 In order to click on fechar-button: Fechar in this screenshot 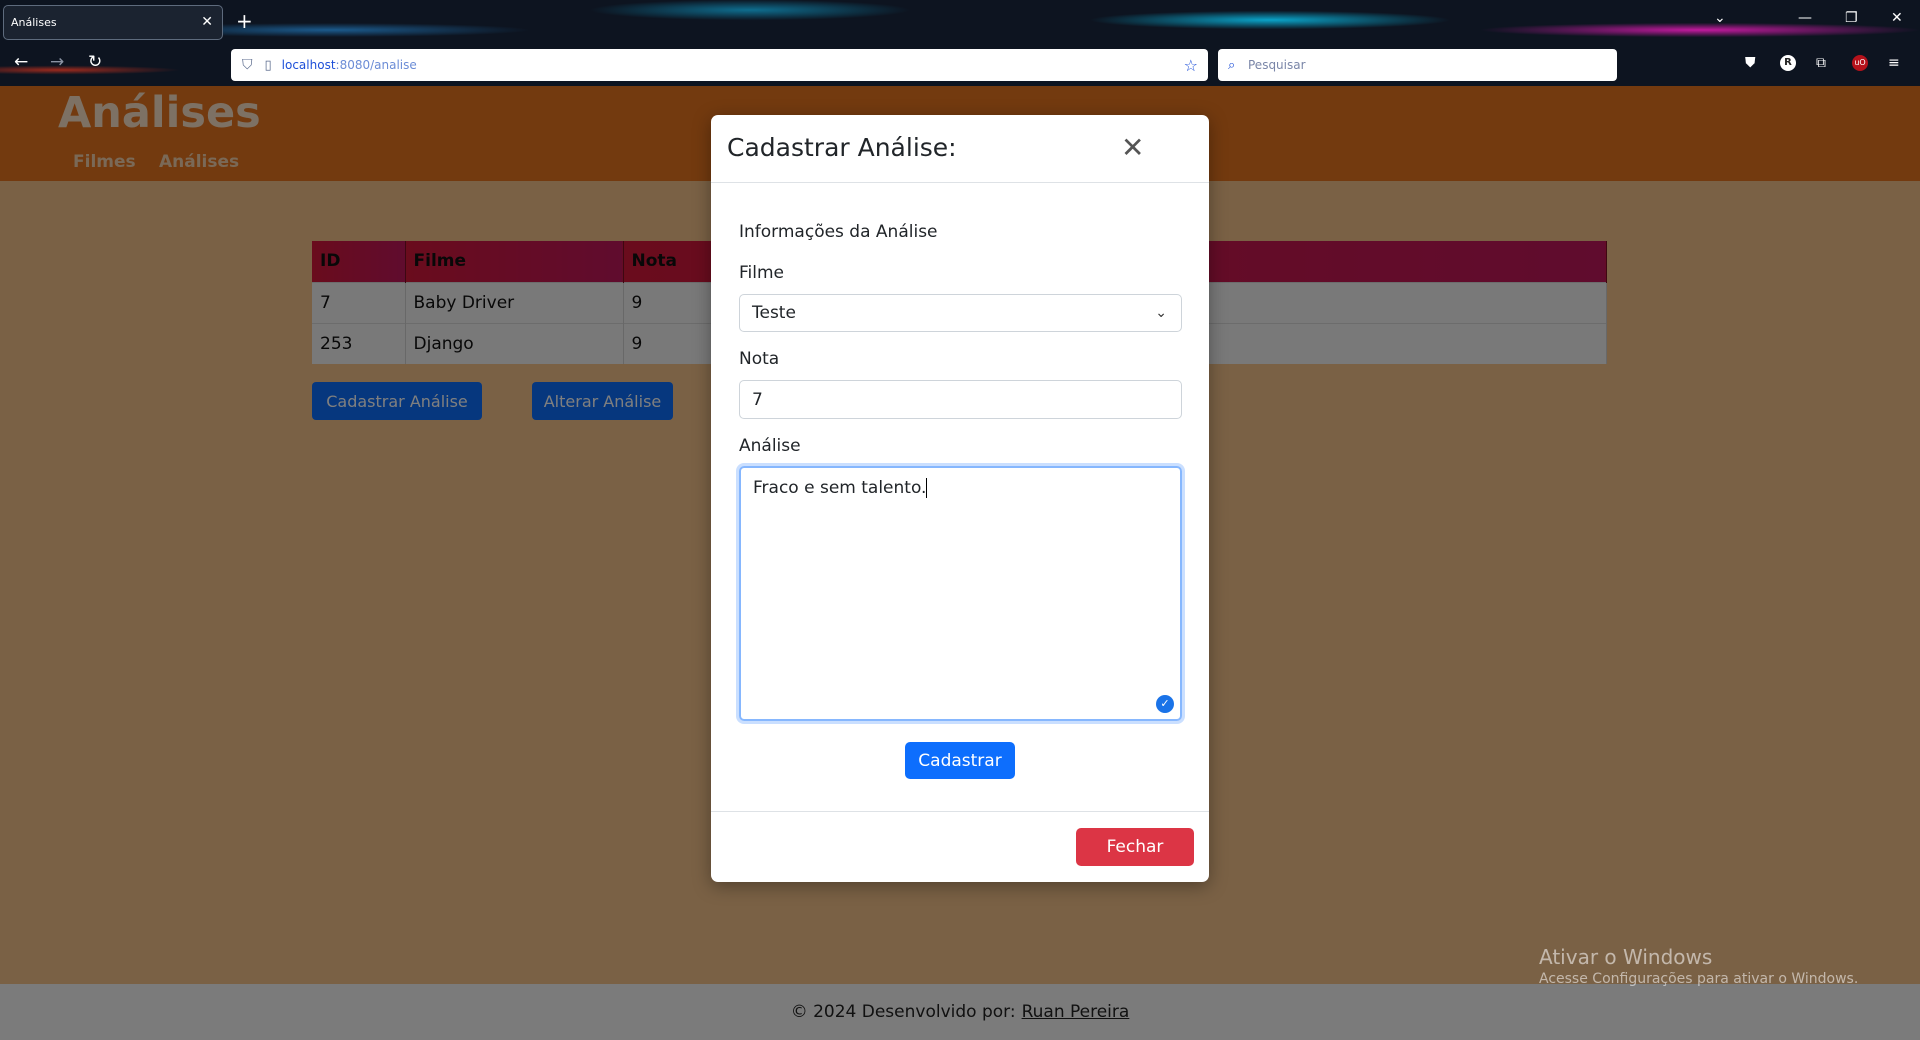, I will do `click(1135, 847)`.